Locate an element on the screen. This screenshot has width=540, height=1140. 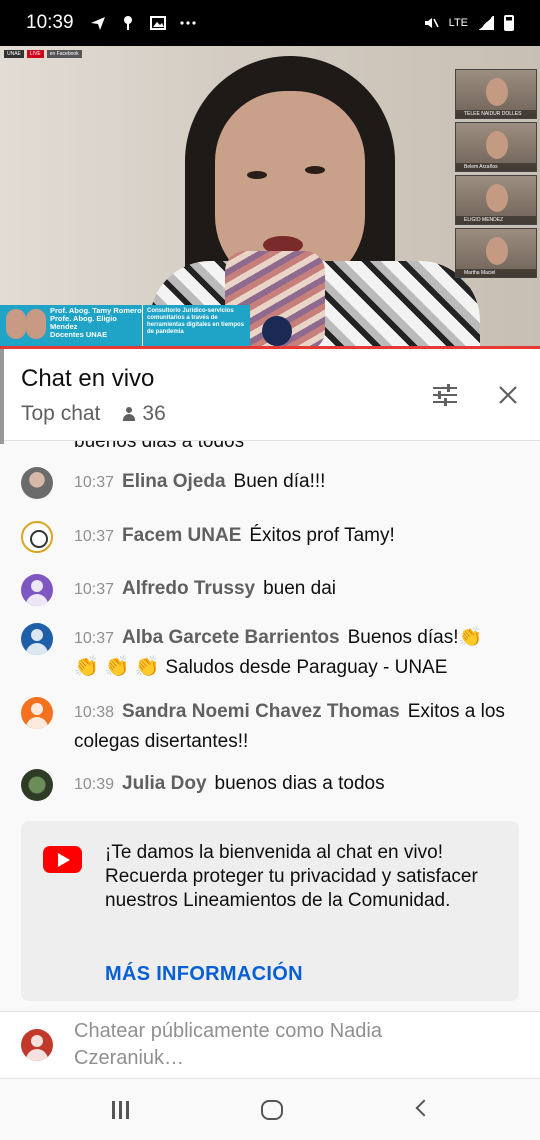
message-text: buen dai is located at coordinates (299, 588).